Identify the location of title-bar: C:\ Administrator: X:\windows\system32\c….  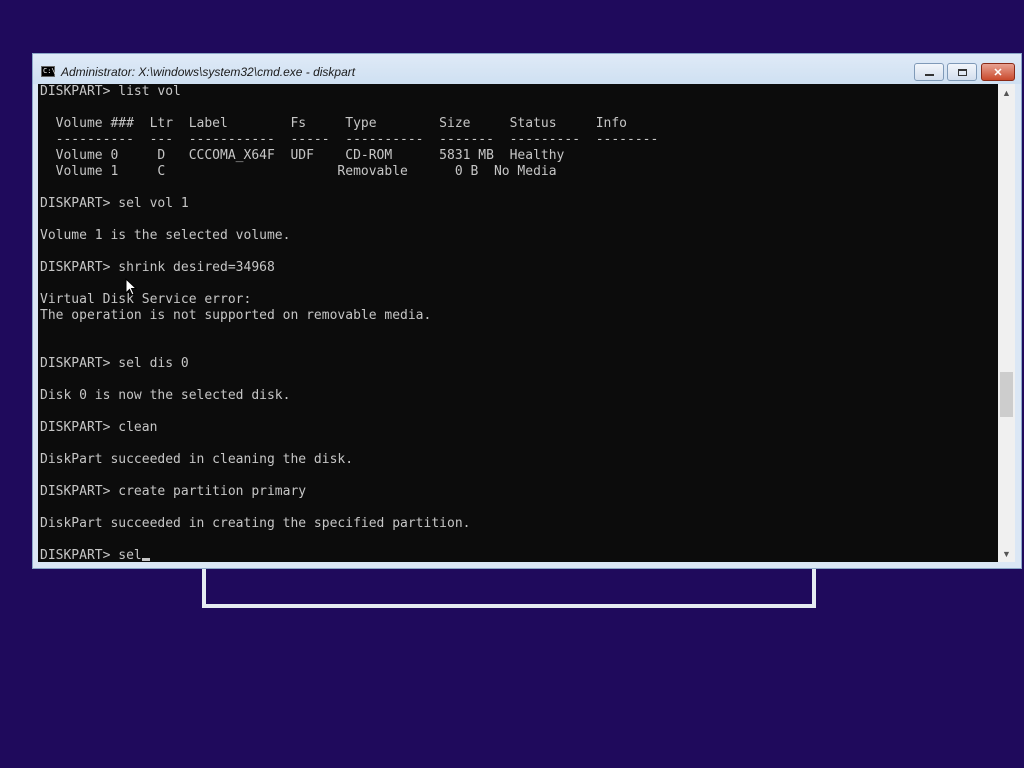
(527, 69).